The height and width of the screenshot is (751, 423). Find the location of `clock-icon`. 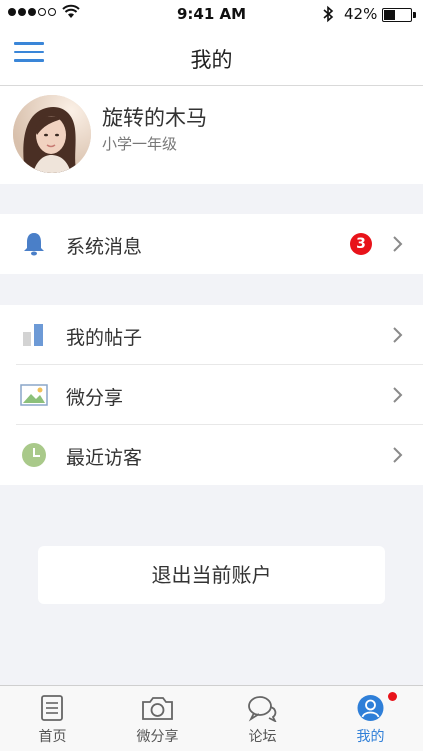

clock-icon is located at coordinates (34, 455).